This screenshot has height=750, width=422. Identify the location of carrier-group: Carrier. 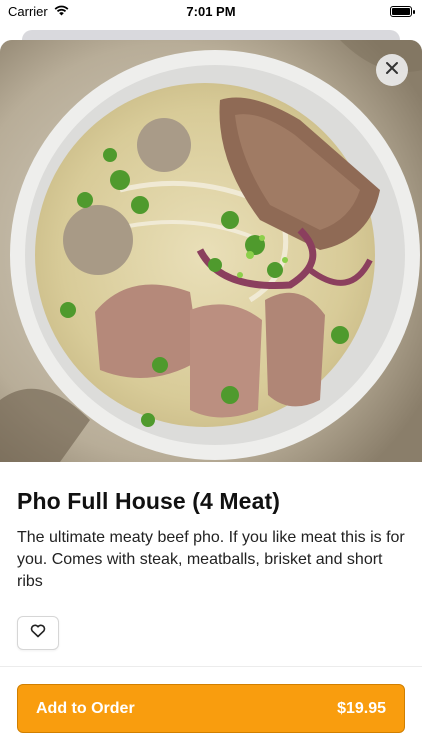
(38, 11).